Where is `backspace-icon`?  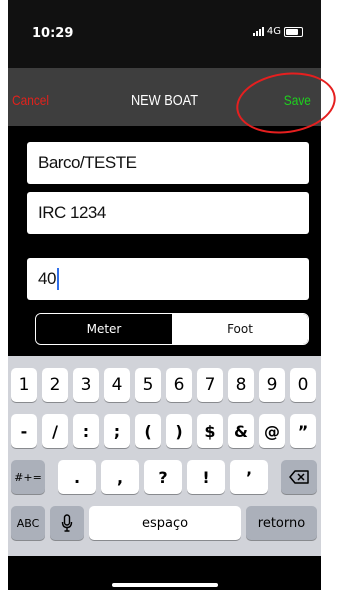 backspace-icon is located at coordinates (299, 477).